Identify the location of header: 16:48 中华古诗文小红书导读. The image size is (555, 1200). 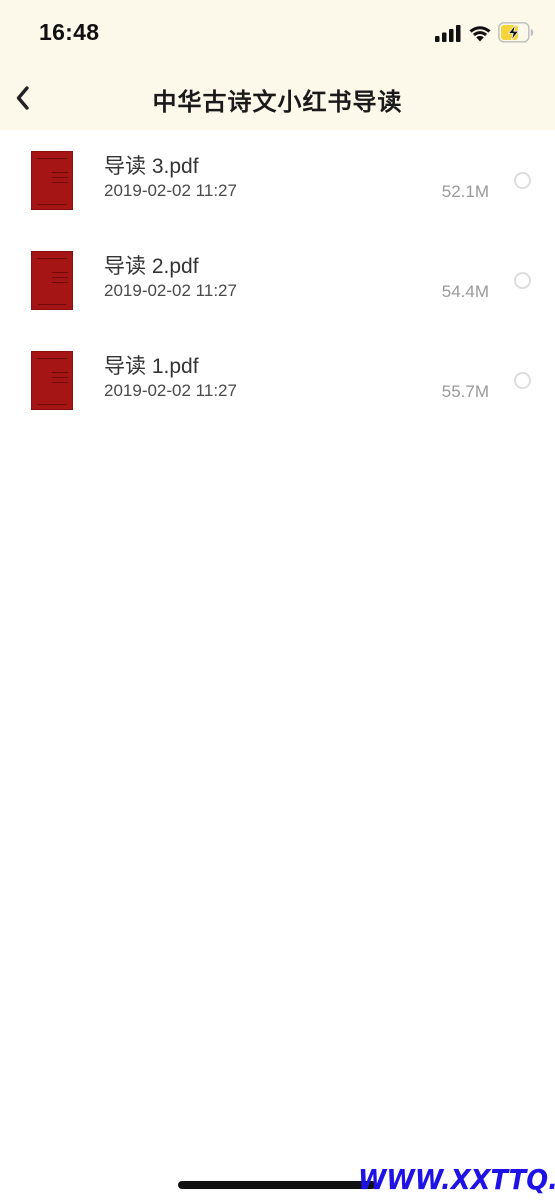
(277, 65).